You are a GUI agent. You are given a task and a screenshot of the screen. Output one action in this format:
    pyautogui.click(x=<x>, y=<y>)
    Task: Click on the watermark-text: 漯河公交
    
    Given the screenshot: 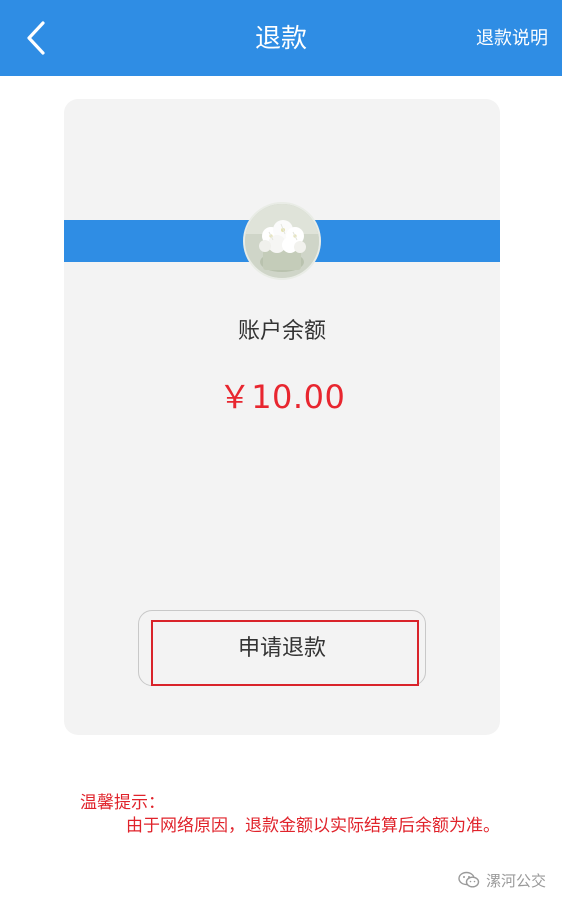 What is the action you would take?
    pyautogui.click(x=515, y=880)
    